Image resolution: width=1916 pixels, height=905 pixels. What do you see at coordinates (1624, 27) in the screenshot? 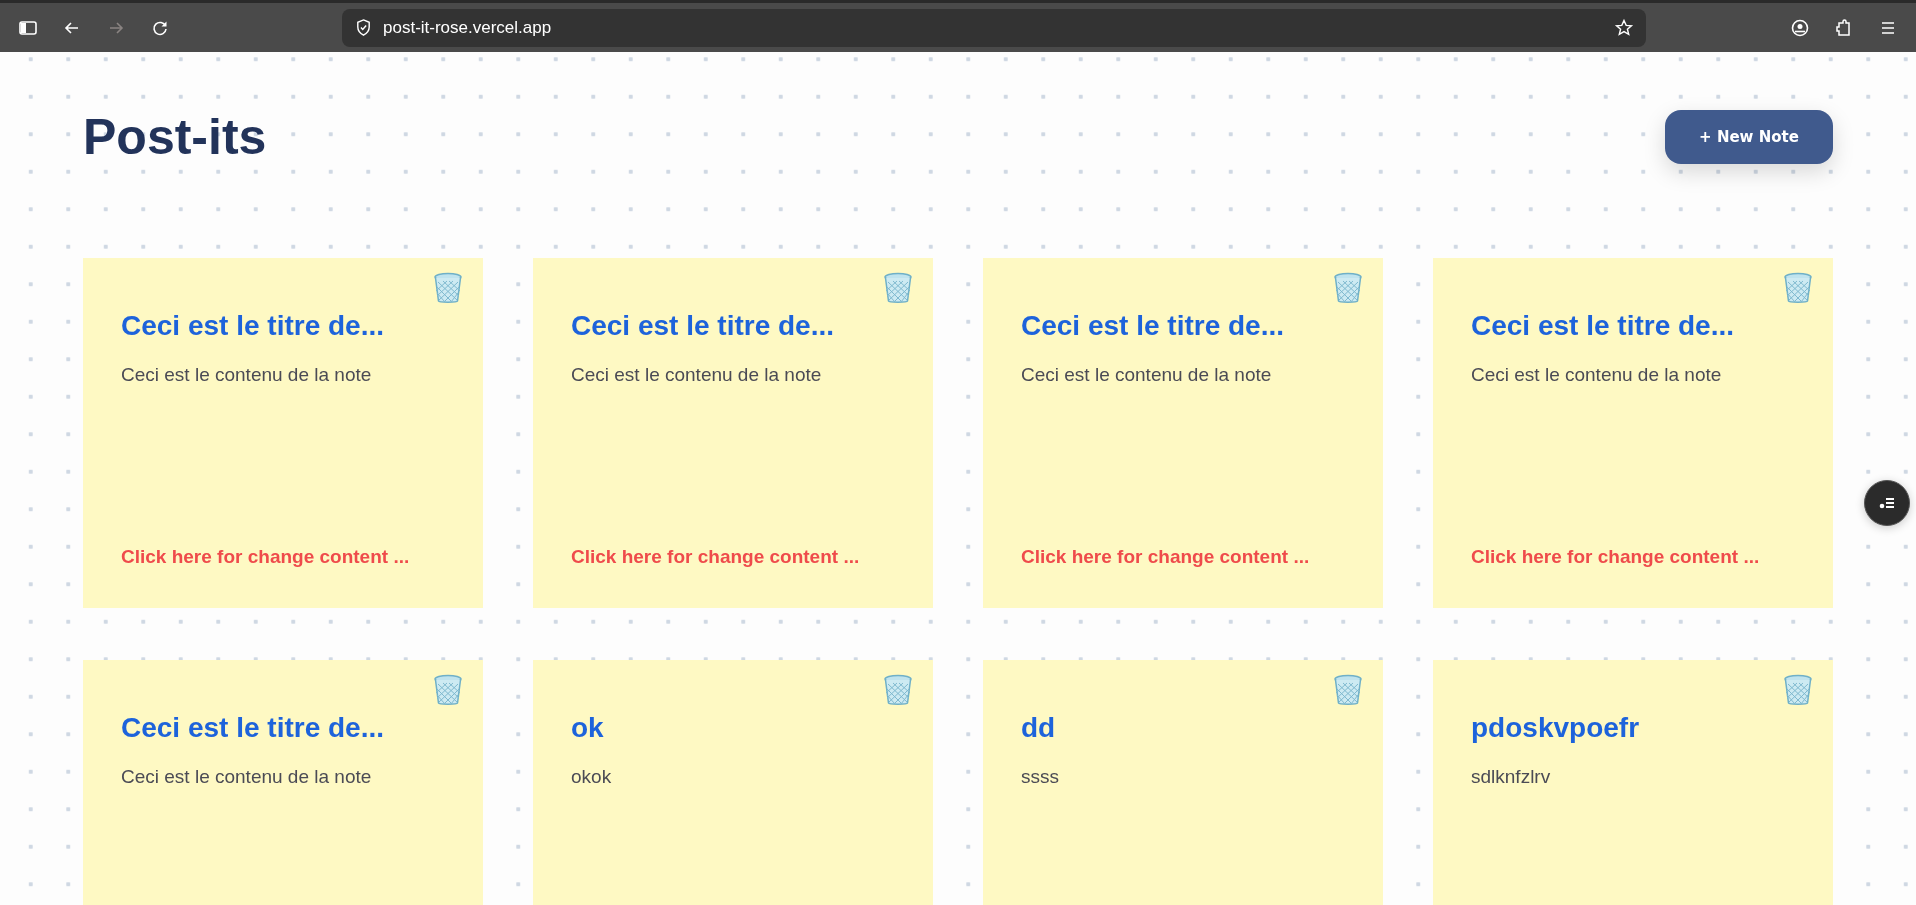
I see `star-icon` at bounding box center [1624, 27].